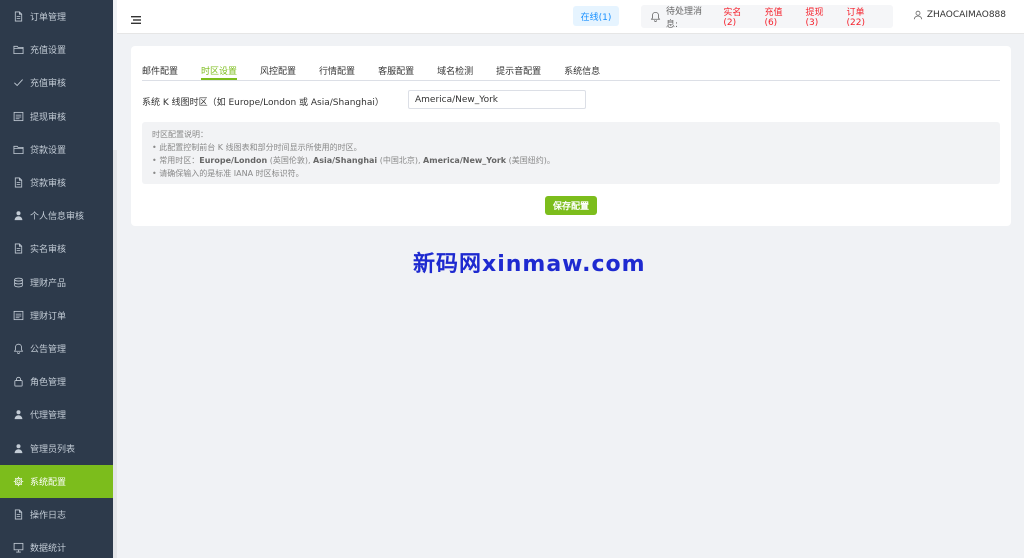 The width and height of the screenshot is (1024, 558). Describe the element at coordinates (529, 264) in the screenshot. I see `watermark: 新码网xinmaw.com` at that location.